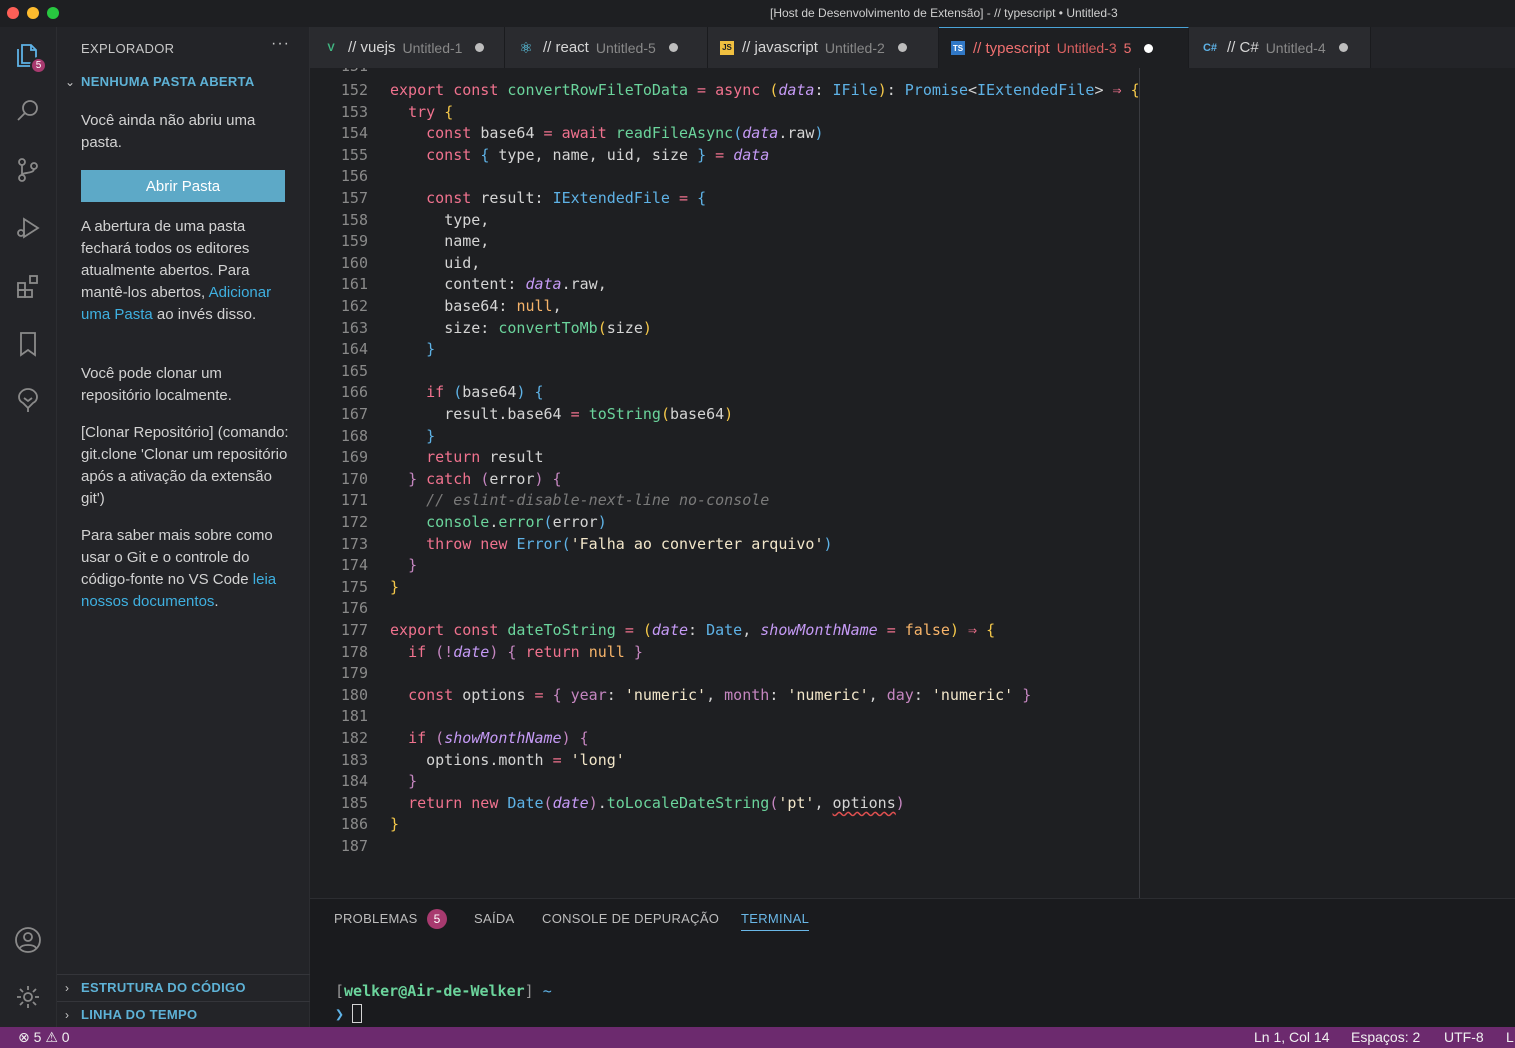  I want to click on tab-csharp: C# // C# Untitled-4, so click(1280, 47).